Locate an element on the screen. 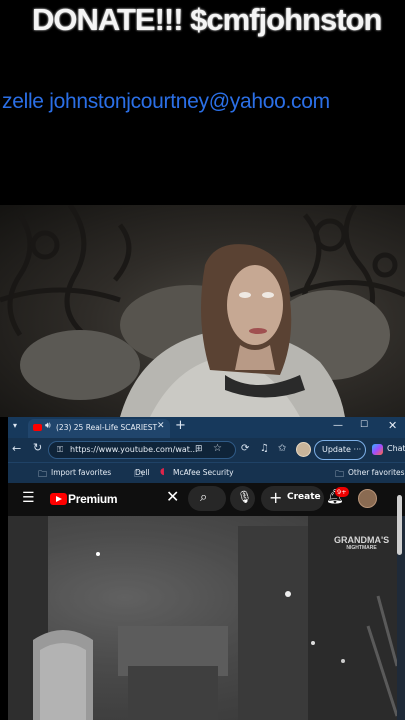 Image resolution: width=405 pixels, height=720 pixels. minimize-button: — is located at coordinates (338, 425).